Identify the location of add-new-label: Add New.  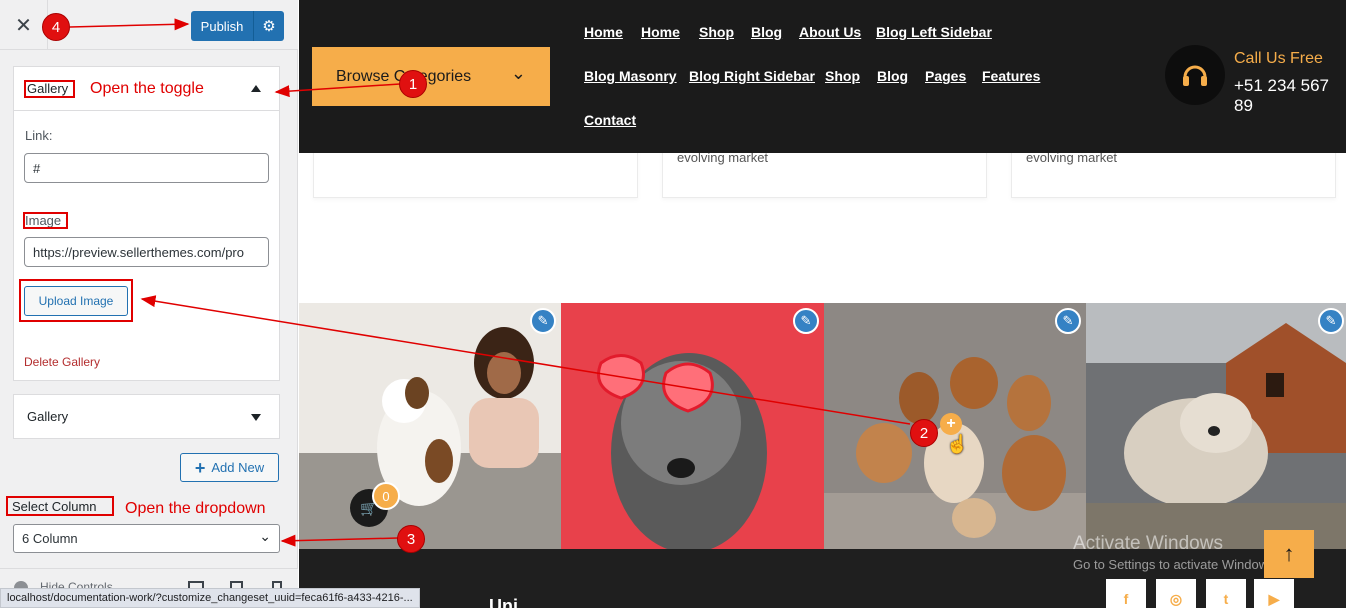
(238, 467).